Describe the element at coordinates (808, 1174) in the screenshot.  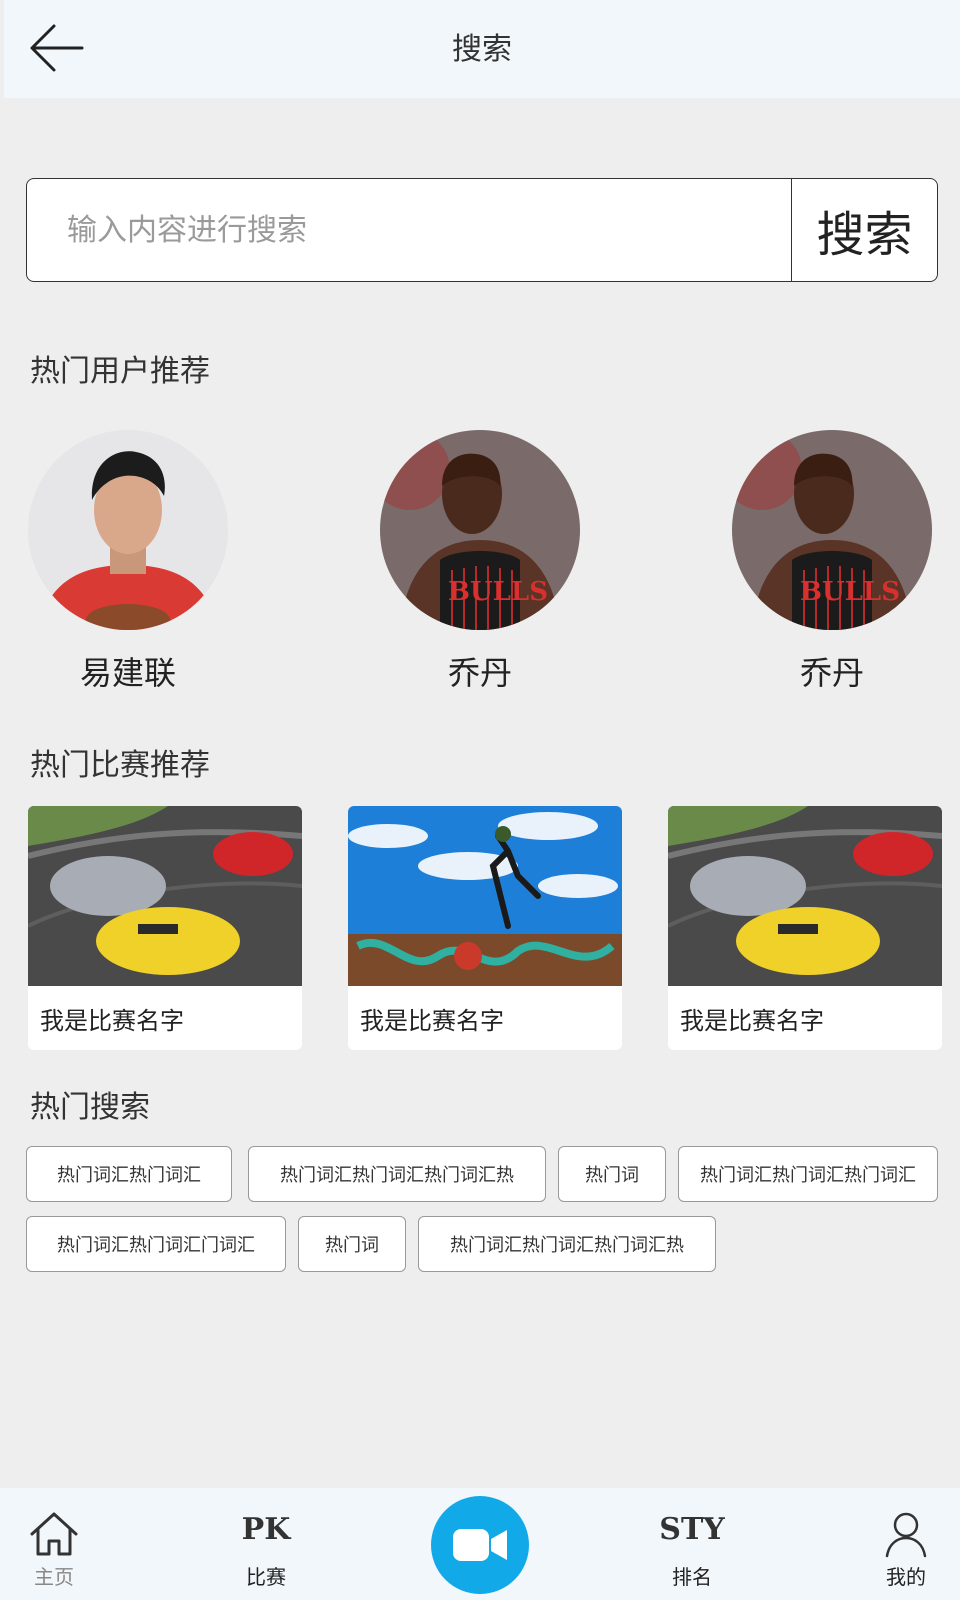
I see `hot-search-tag: 热门词汇热门词汇热门词汇` at that location.